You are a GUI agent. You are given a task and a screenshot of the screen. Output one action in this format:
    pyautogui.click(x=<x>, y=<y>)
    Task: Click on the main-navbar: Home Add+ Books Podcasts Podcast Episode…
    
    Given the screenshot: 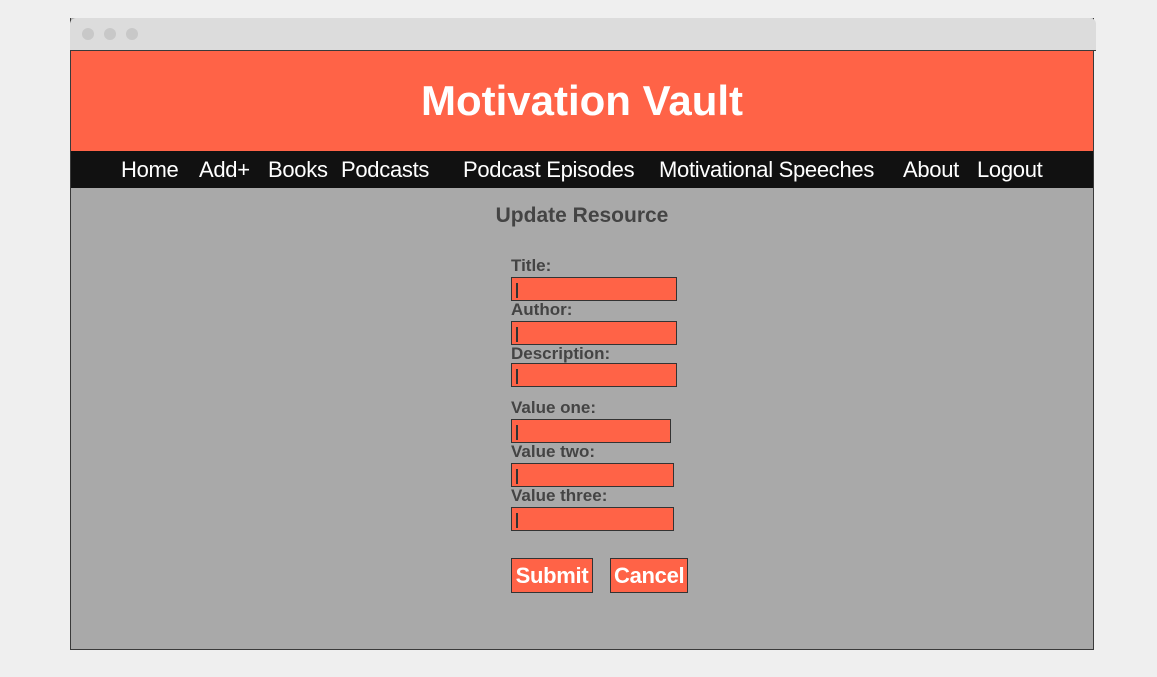 What is the action you would take?
    pyautogui.click(x=582, y=169)
    